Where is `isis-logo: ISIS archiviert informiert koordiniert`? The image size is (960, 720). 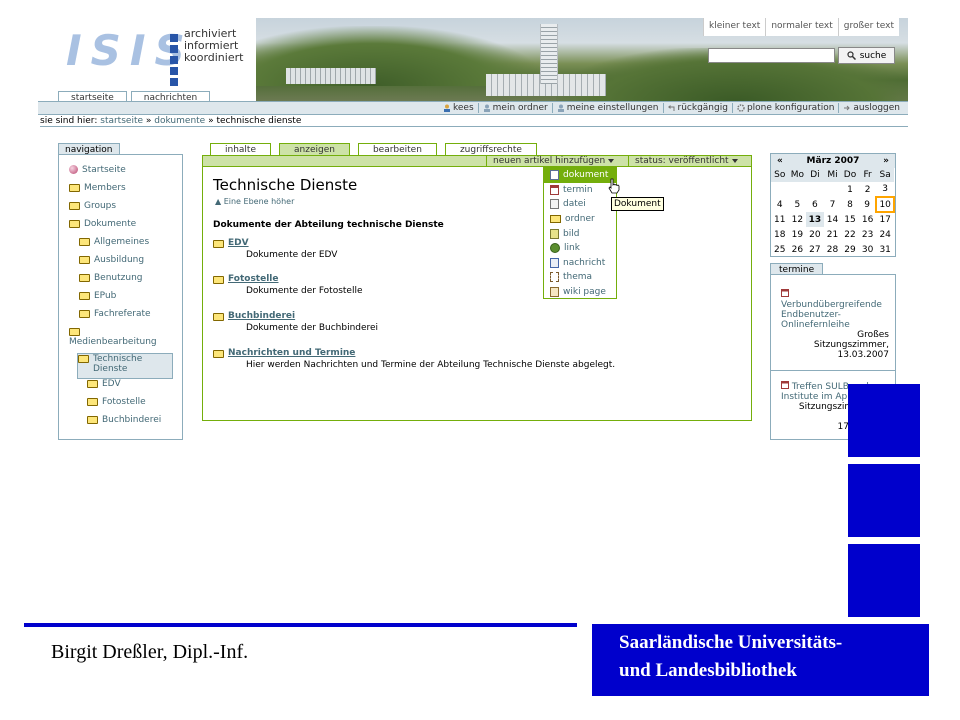
isis-logo: ISIS archiviert informiert koordiniert is located at coordinates (147, 59).